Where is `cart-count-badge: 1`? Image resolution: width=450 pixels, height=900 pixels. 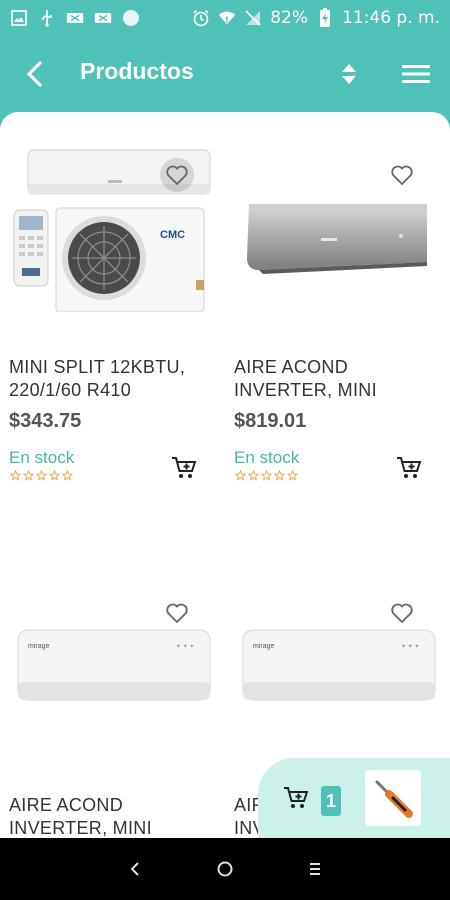
cart-count-badge: 1 is located at coordinates (331, 801).